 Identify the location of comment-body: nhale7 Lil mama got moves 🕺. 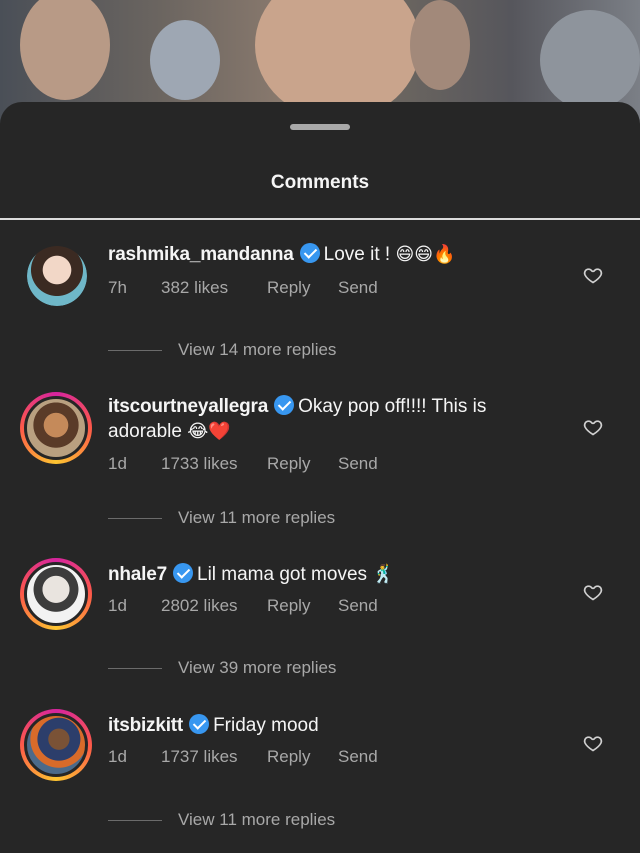
(328, 574).